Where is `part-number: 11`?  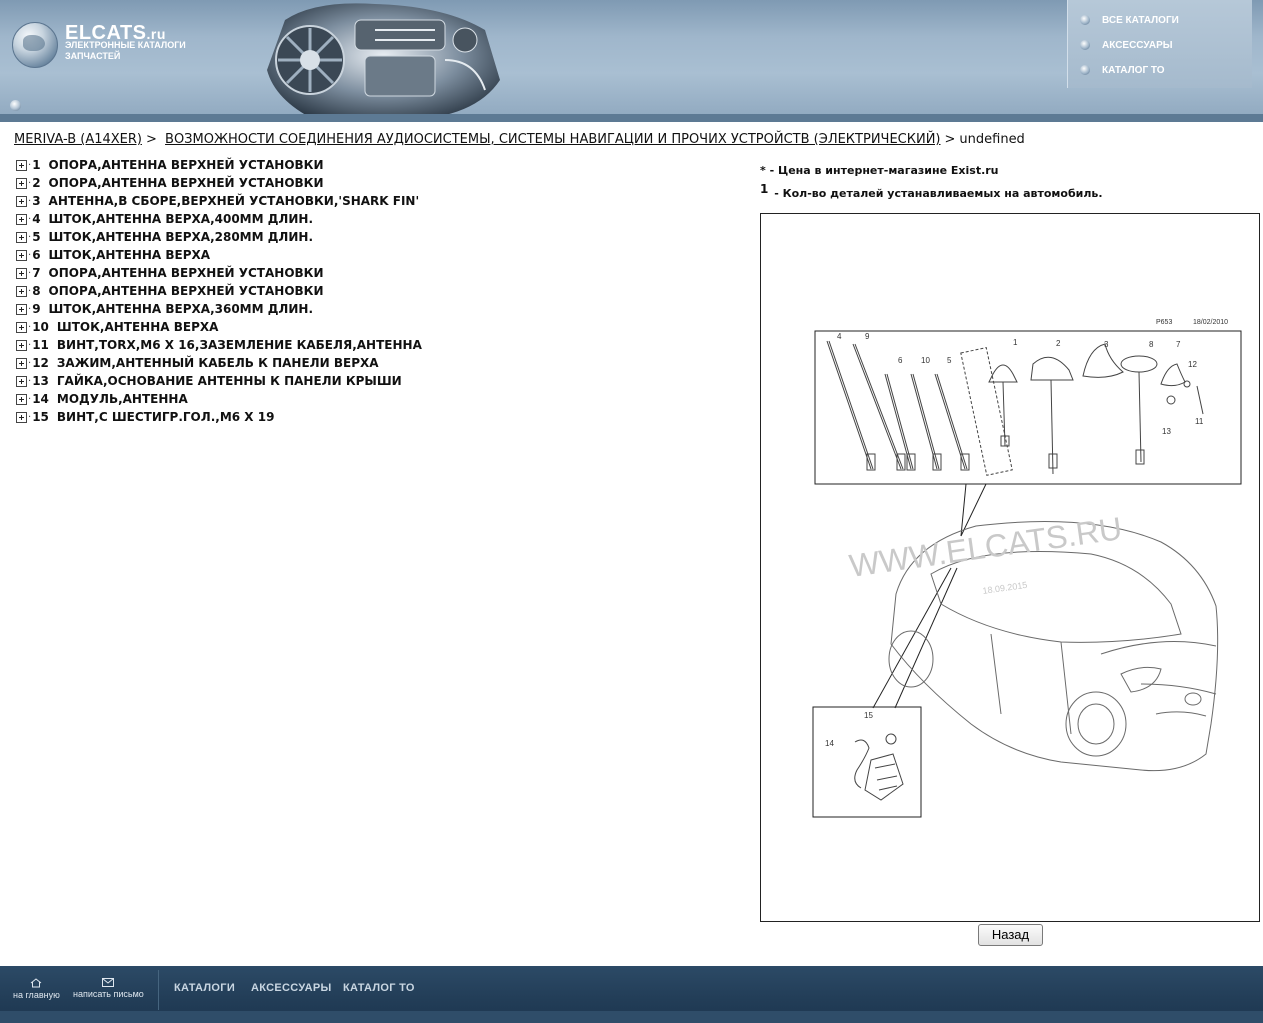 part-number: 11 is located at coordinates (40, 345).